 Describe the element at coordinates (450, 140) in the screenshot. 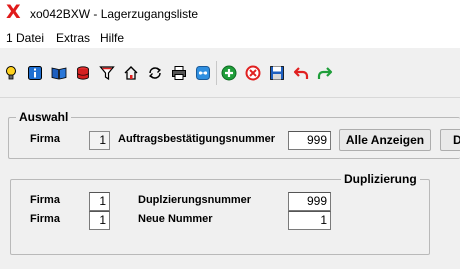

I see `cut-off-button: D` at that location.